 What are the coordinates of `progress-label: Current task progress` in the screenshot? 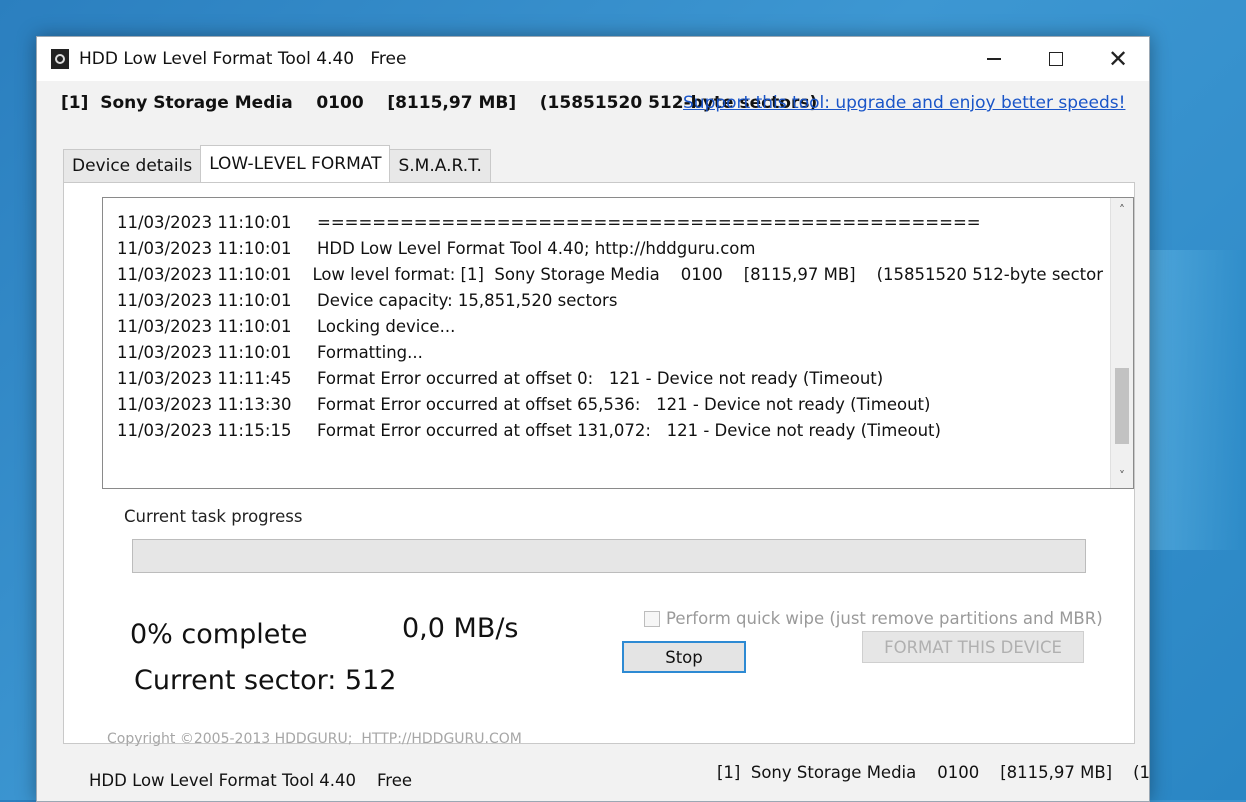 It's located at (213, 516).